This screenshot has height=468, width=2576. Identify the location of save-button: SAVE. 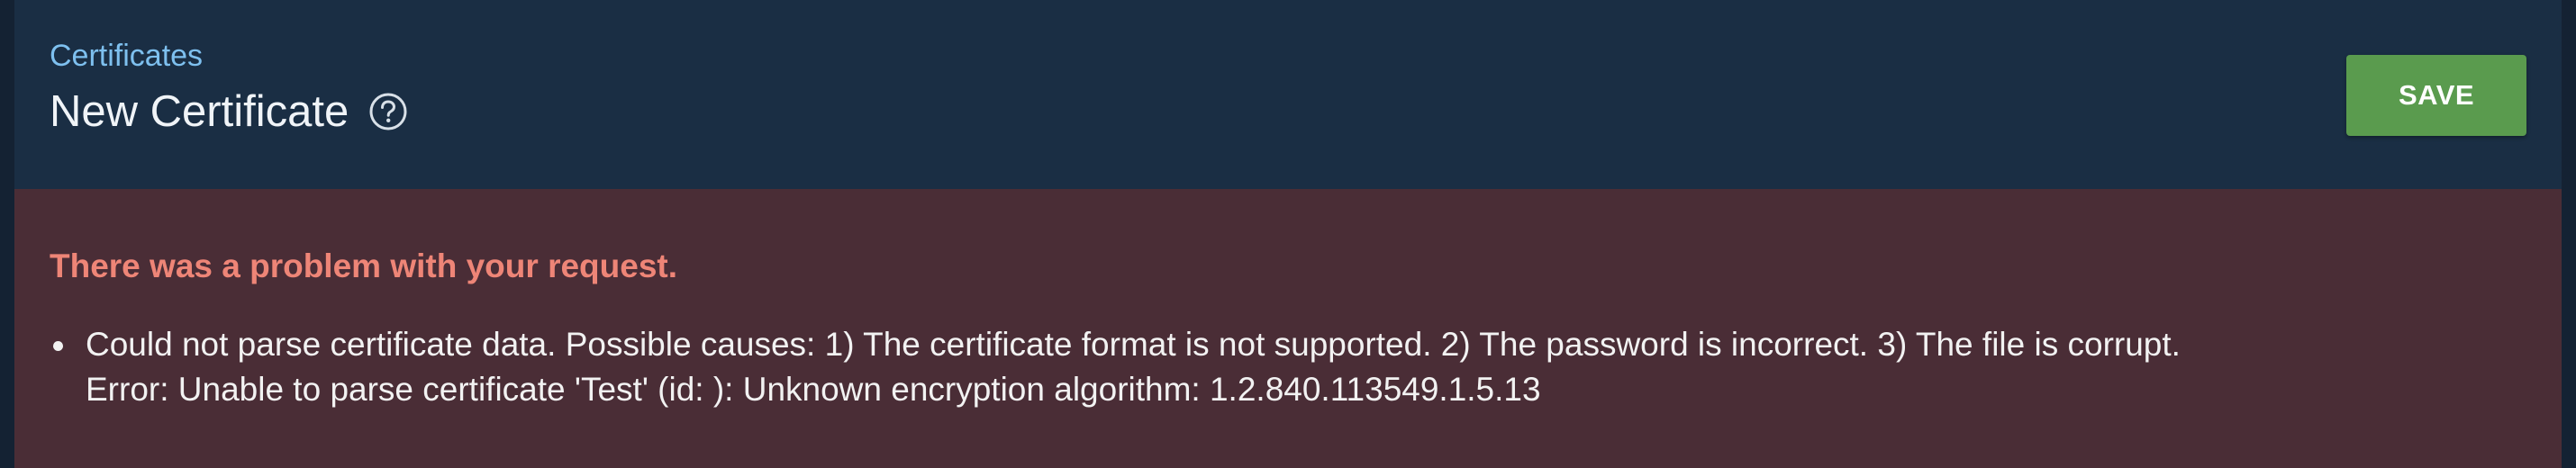
(2436, 95).